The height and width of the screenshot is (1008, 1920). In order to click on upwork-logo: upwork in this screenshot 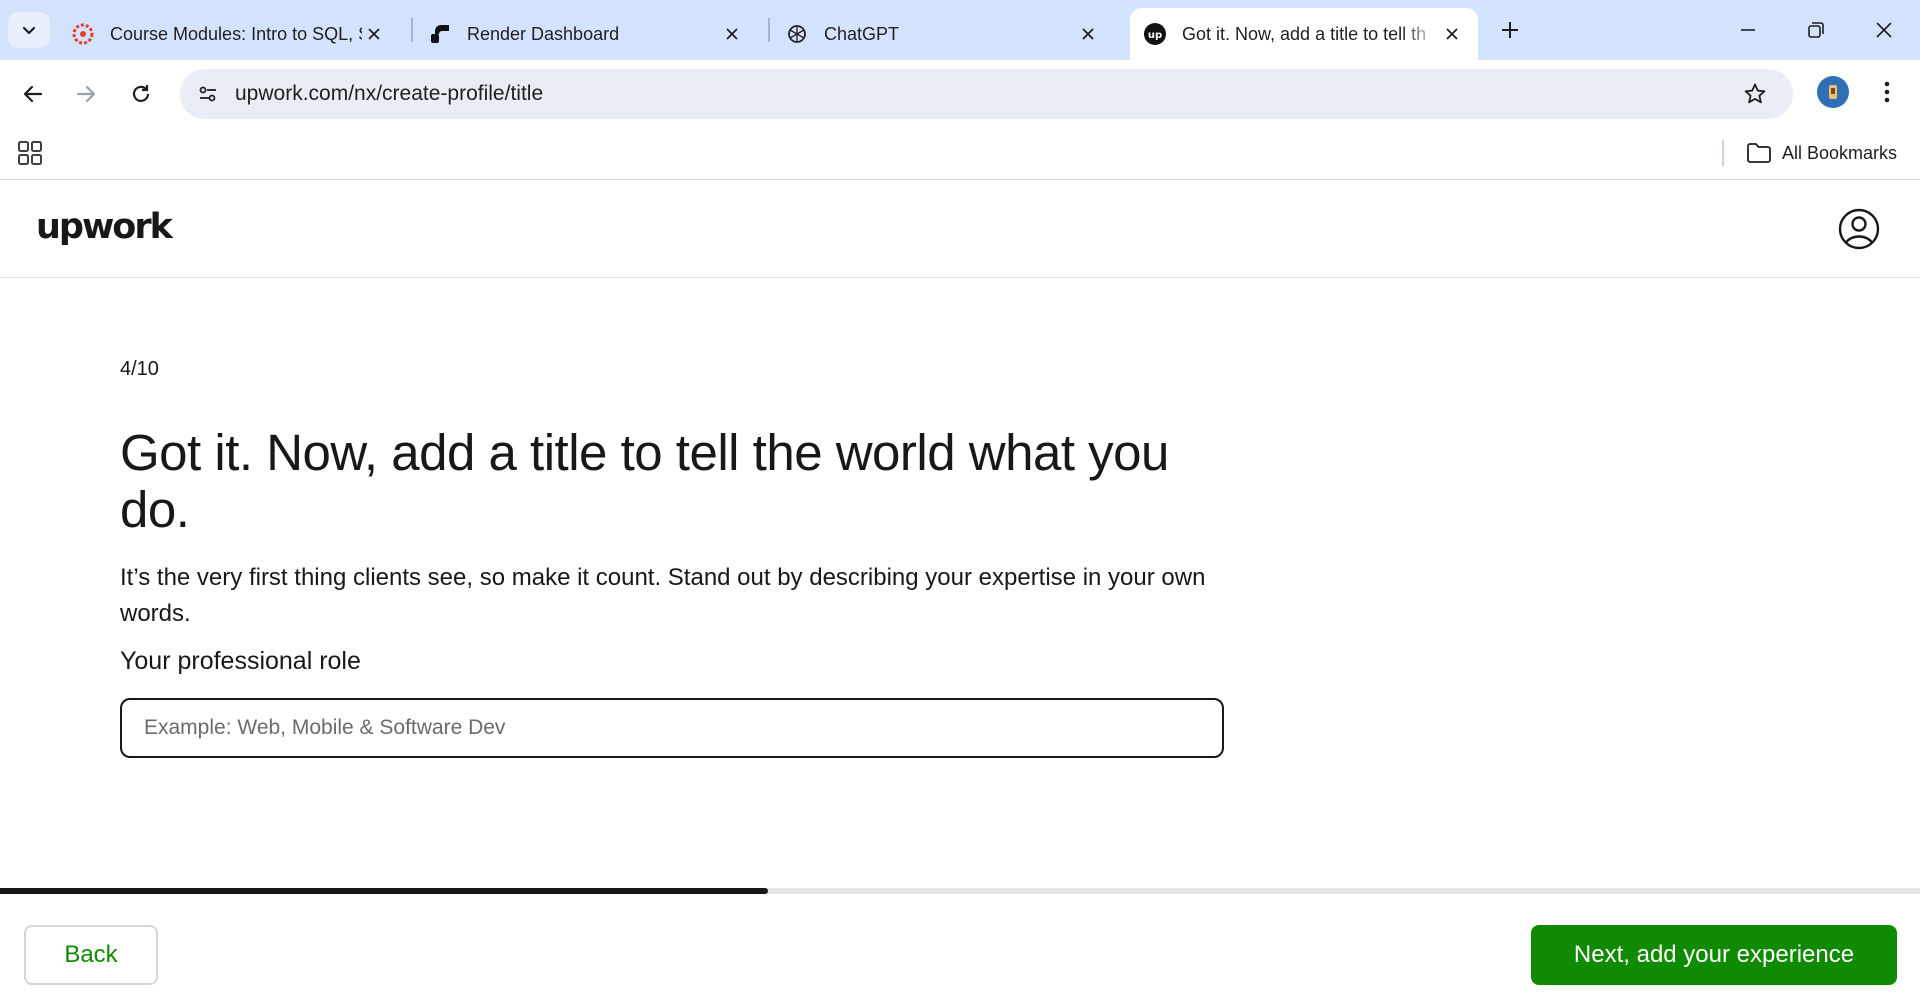, I will do `click(104, 227)`.